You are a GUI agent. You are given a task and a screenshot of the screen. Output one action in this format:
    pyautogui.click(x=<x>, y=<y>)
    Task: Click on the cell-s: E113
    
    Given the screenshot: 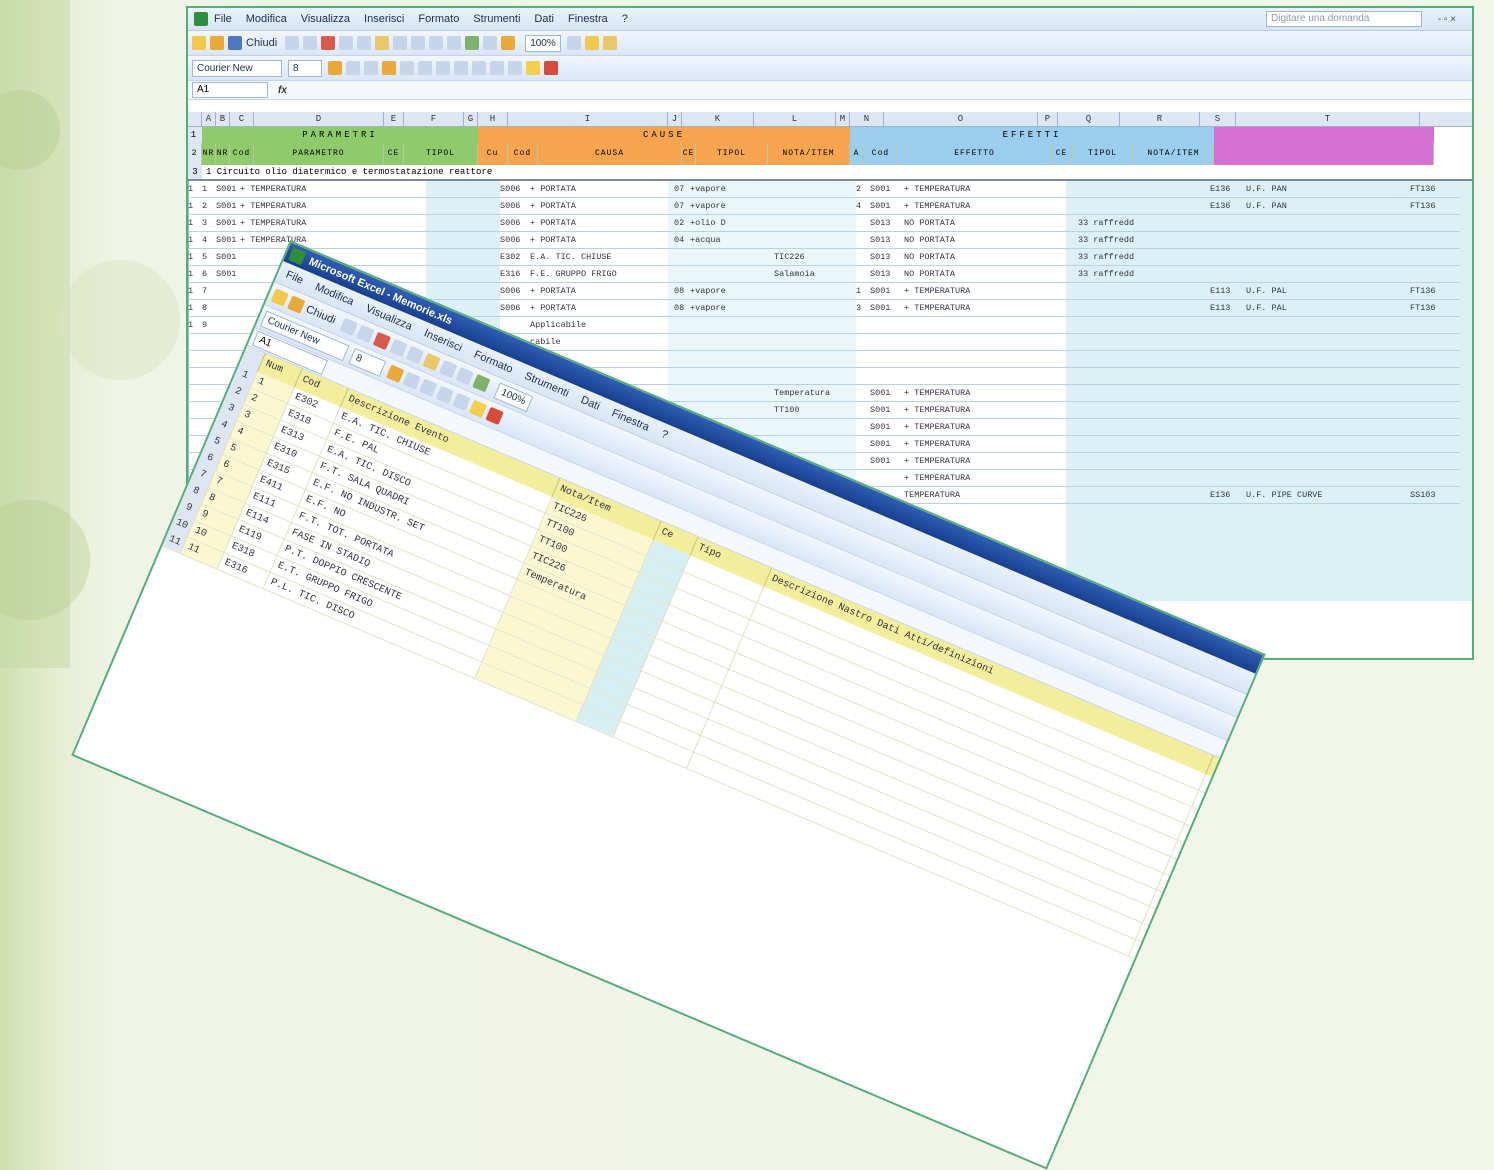 What is the action you would take?
    pyautogui.click(x=1228, y=291)
    